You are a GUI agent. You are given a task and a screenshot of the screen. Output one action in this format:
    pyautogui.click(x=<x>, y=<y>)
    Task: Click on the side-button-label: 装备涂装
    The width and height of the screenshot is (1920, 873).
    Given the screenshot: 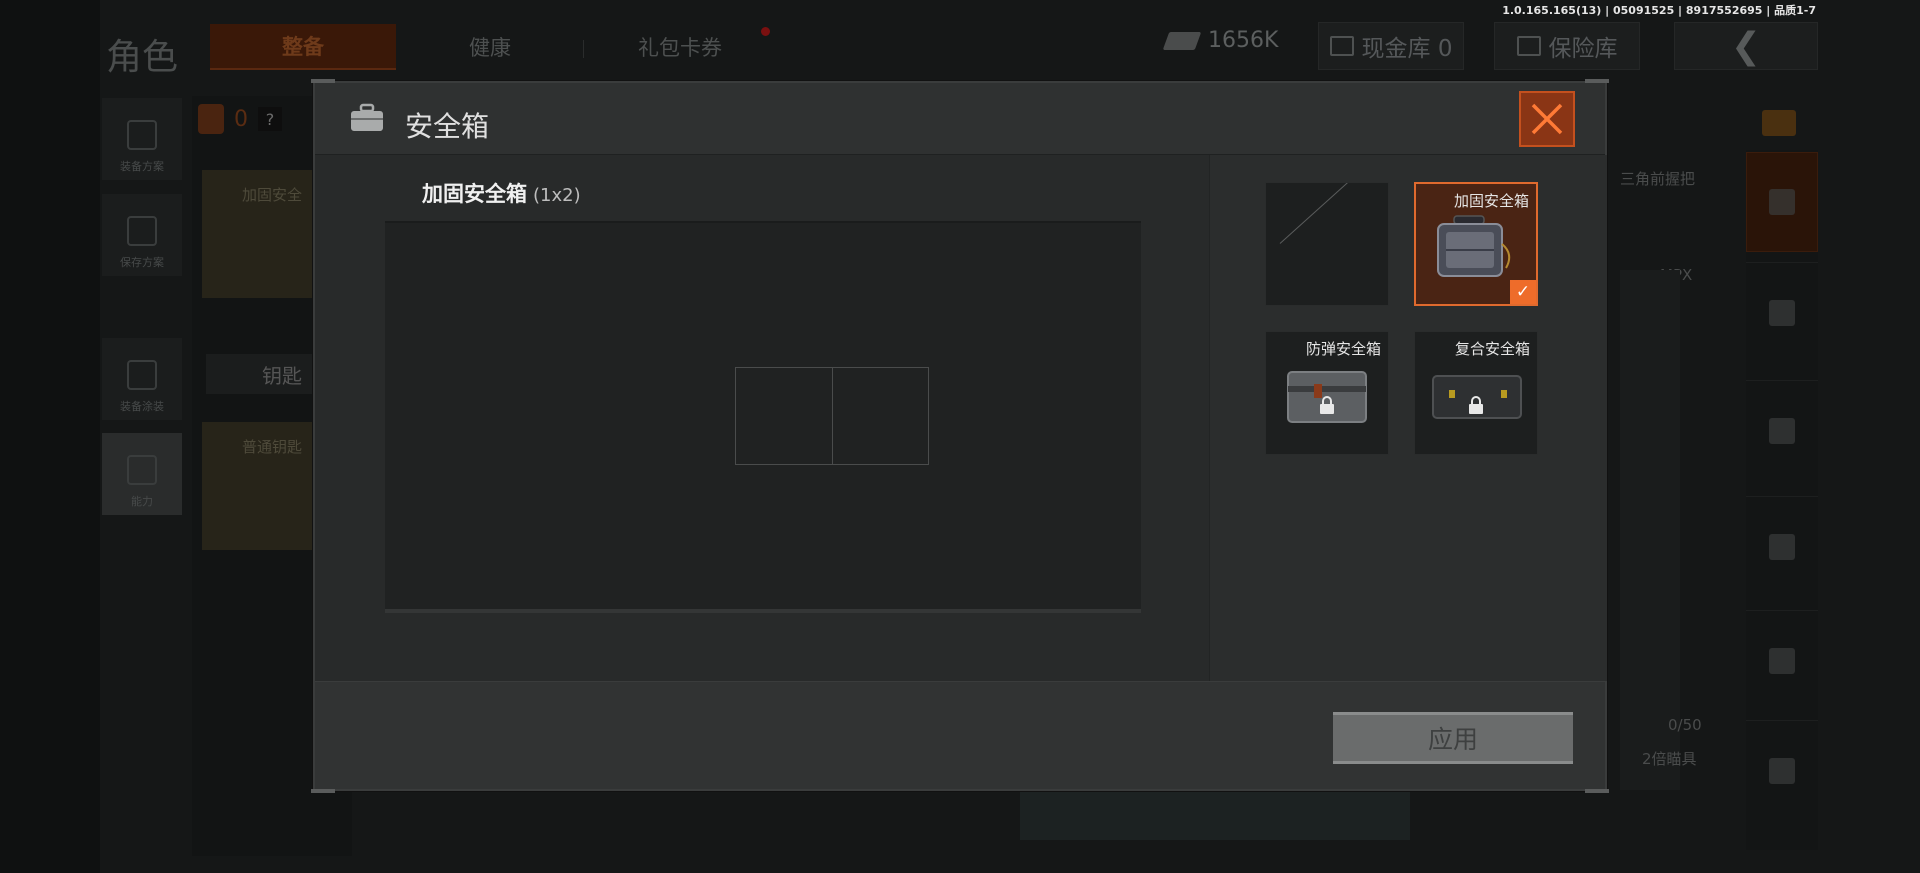 What is the action you would take?
    pyautogui.click(x=142, y=406)
    